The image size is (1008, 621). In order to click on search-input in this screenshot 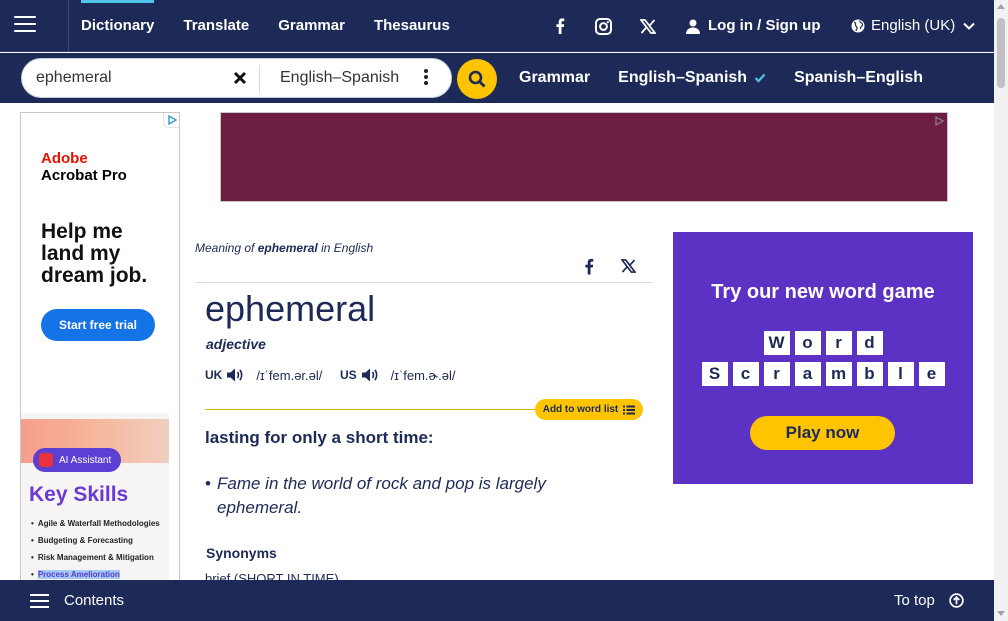, I will do `click(131, 78)`.